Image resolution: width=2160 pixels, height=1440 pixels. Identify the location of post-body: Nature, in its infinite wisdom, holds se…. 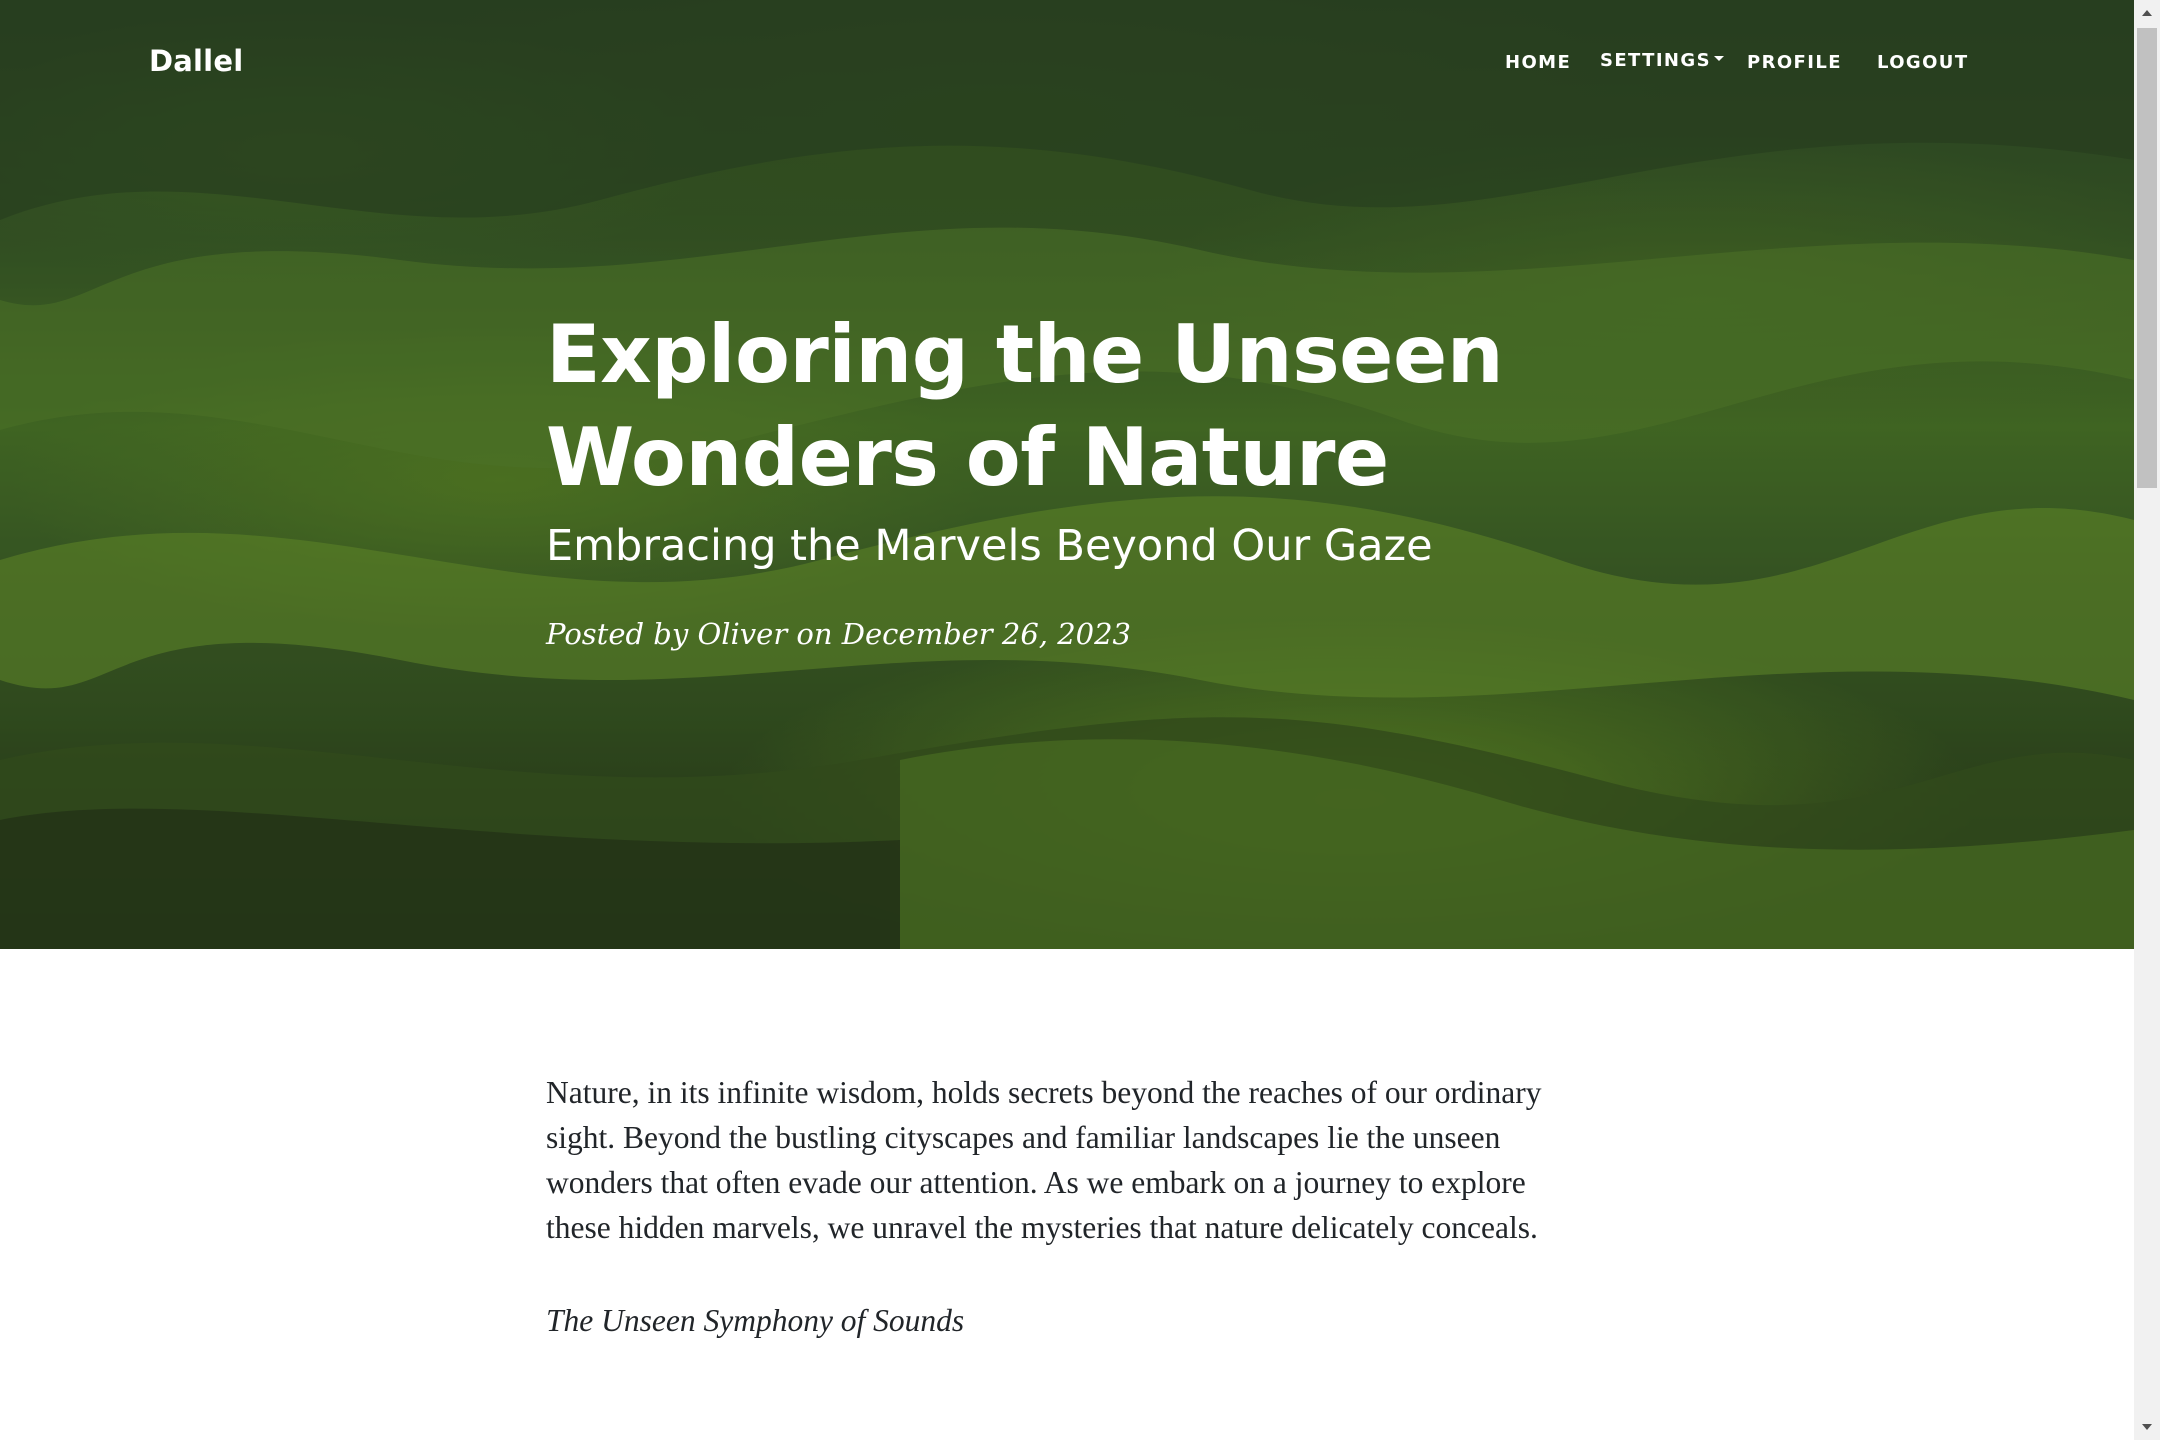
(1061, 1206).